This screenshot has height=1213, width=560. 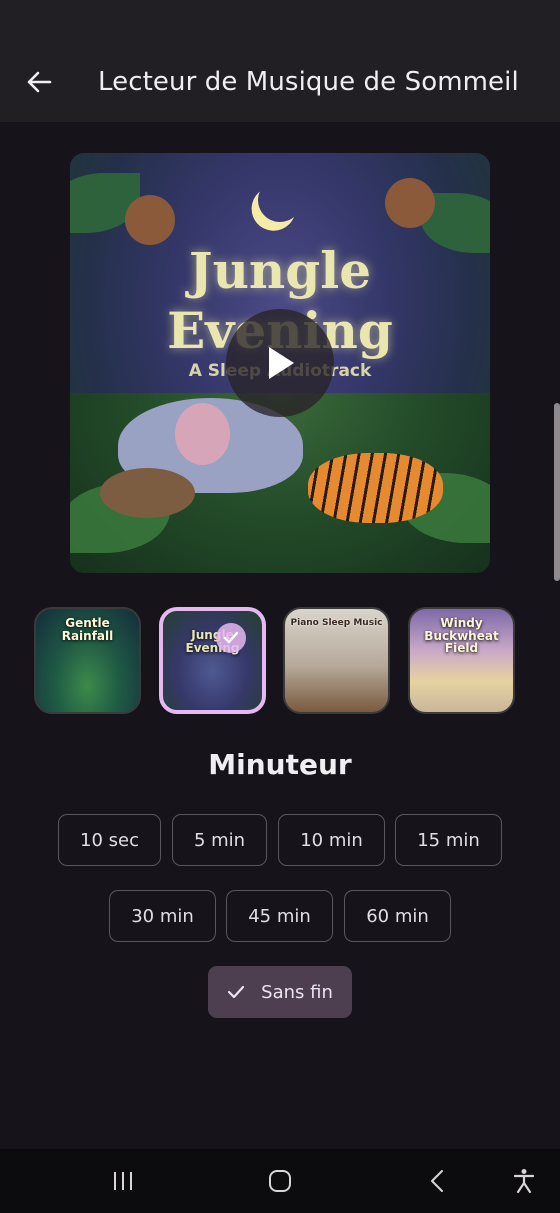 What do you see at coordinates (280, 21) in the screenshot?
I see `status-bar` at bounding box center [280, 21].